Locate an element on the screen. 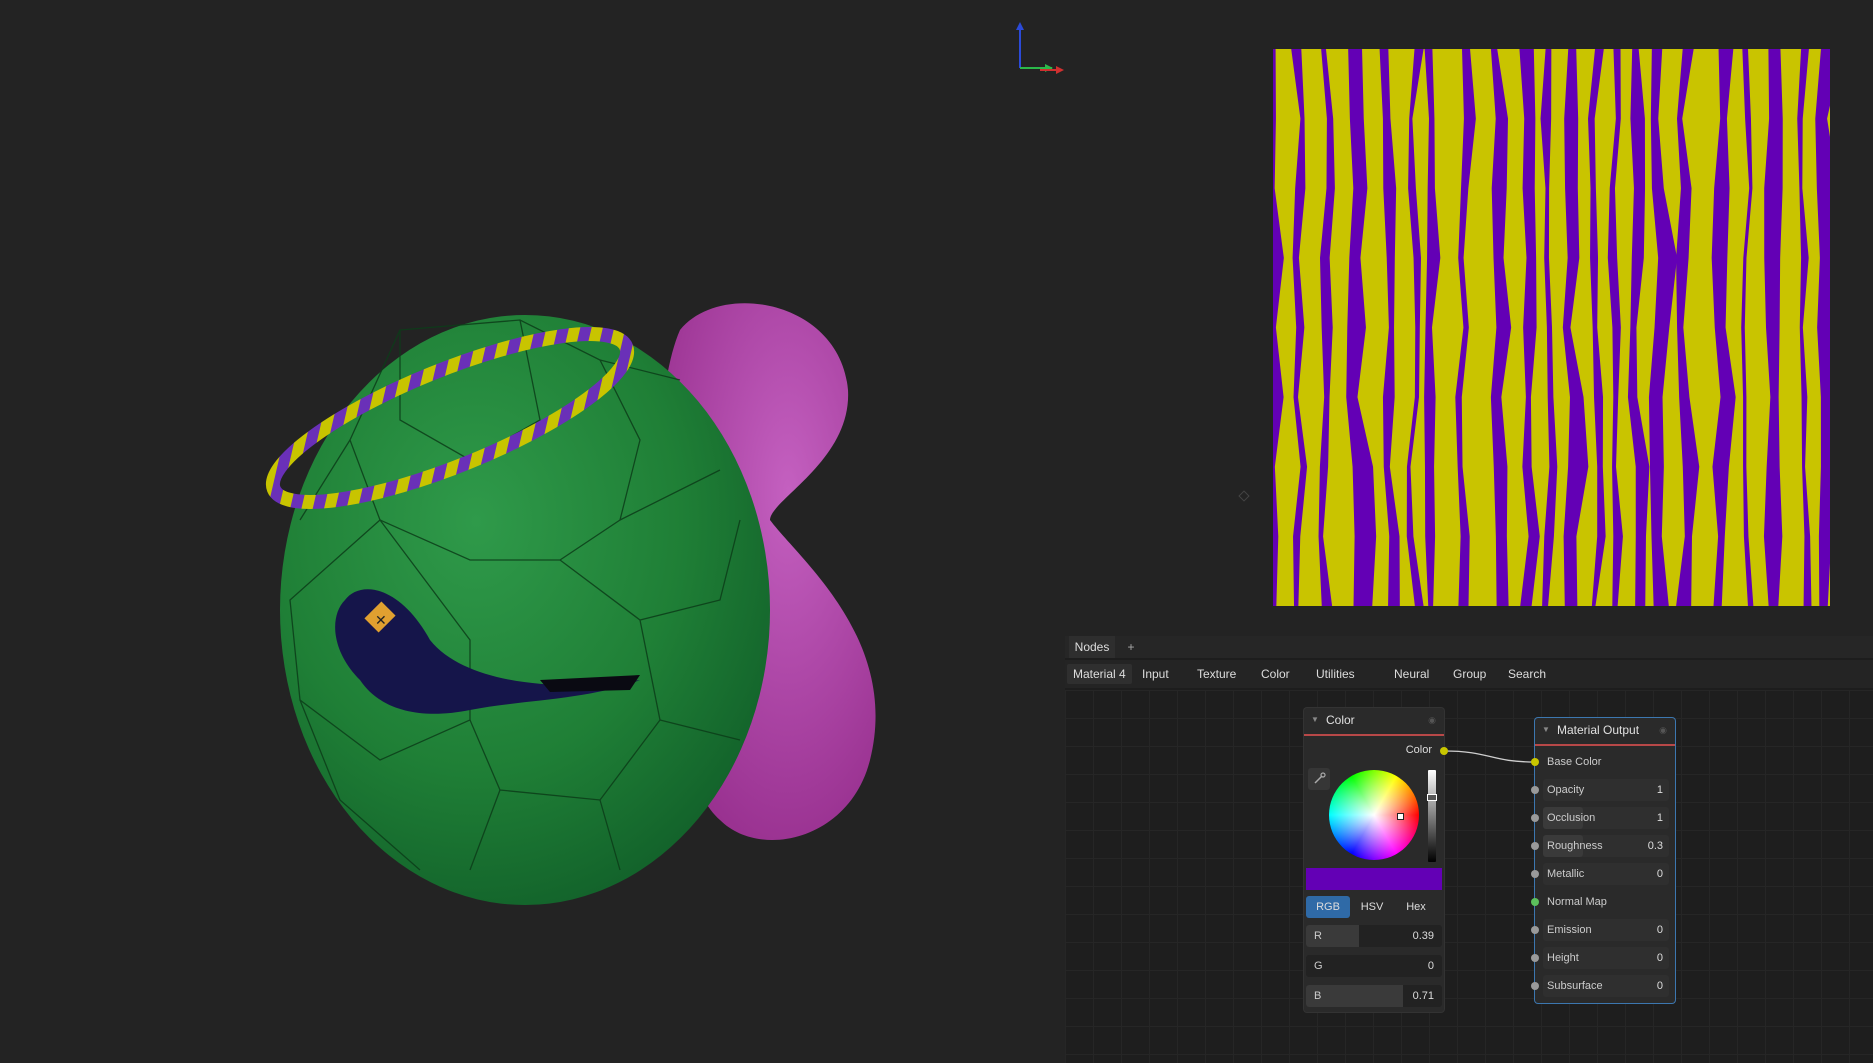  color-wheel is located at coordinates (1374, 815).